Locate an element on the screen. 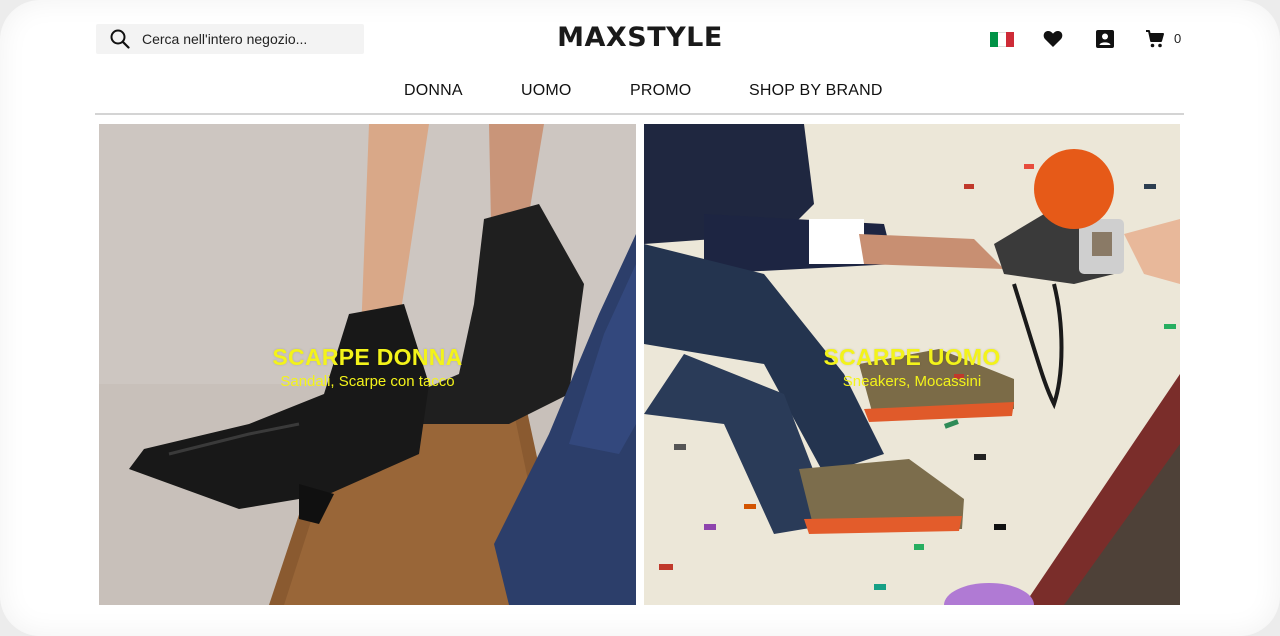 Image resolution: width=1280 pixels, height=636 pixels. main-nav: DONNA UOMO PROMO SHOP BY BRAND is located at coordinates (640, 92).